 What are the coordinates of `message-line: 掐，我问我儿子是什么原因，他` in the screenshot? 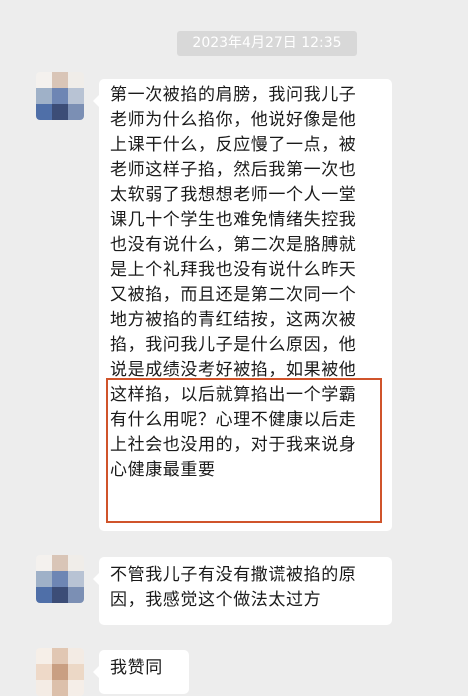 It's located at (233, 345).